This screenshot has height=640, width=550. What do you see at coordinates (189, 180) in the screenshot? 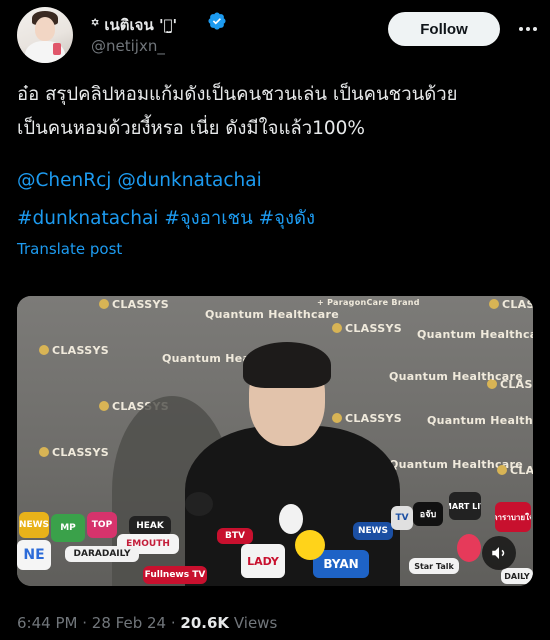
I see `mention-link: @dunknatachai` at bounding box center [189, 180].